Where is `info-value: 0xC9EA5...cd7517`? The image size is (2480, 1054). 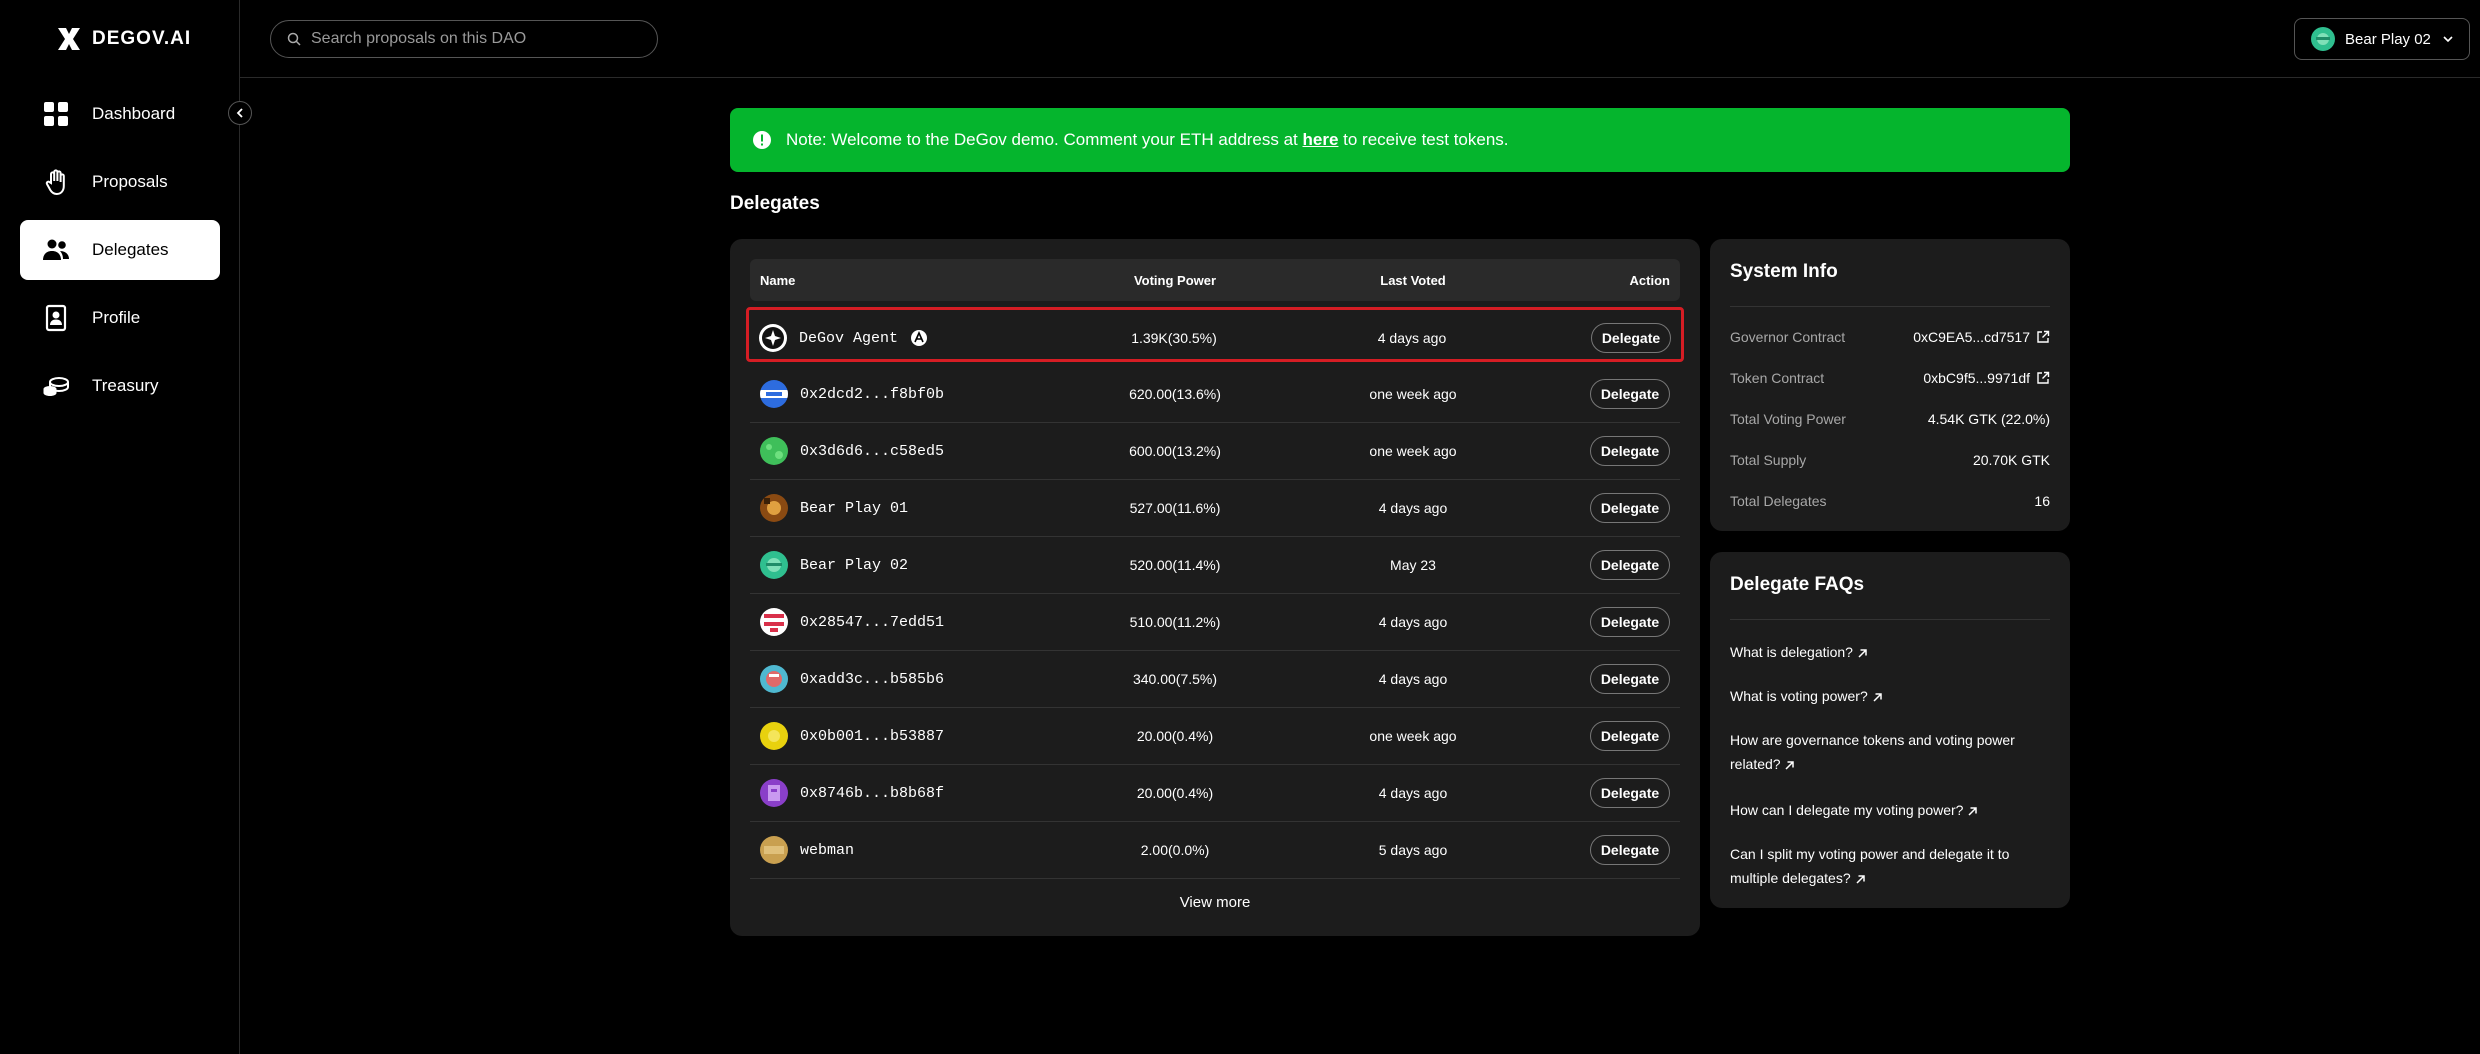
info-value: 0xC9EA5...cd7517 is located at coordinates (1981, 337).